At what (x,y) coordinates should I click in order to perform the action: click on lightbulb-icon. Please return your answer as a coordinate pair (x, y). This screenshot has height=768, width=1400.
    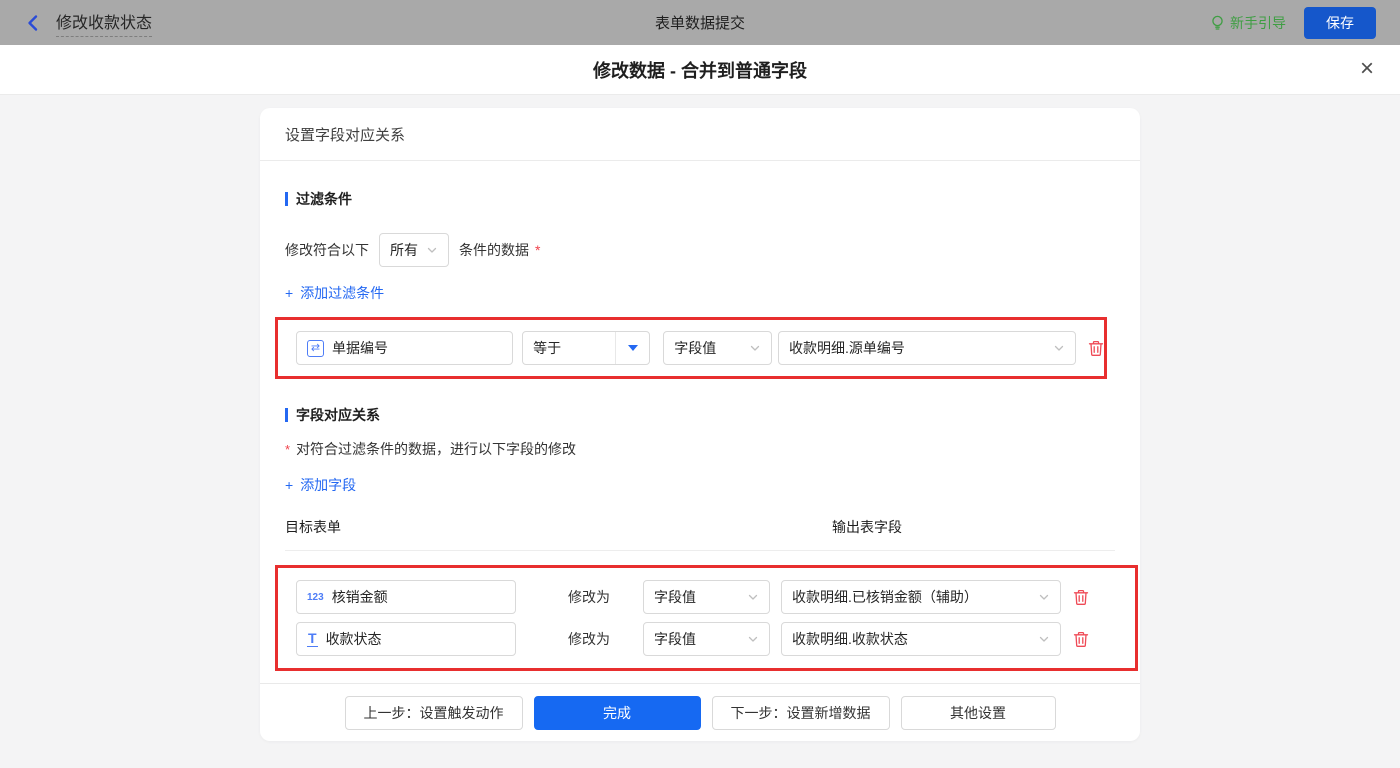
    Looking at the image, I should click on (1217, 22).